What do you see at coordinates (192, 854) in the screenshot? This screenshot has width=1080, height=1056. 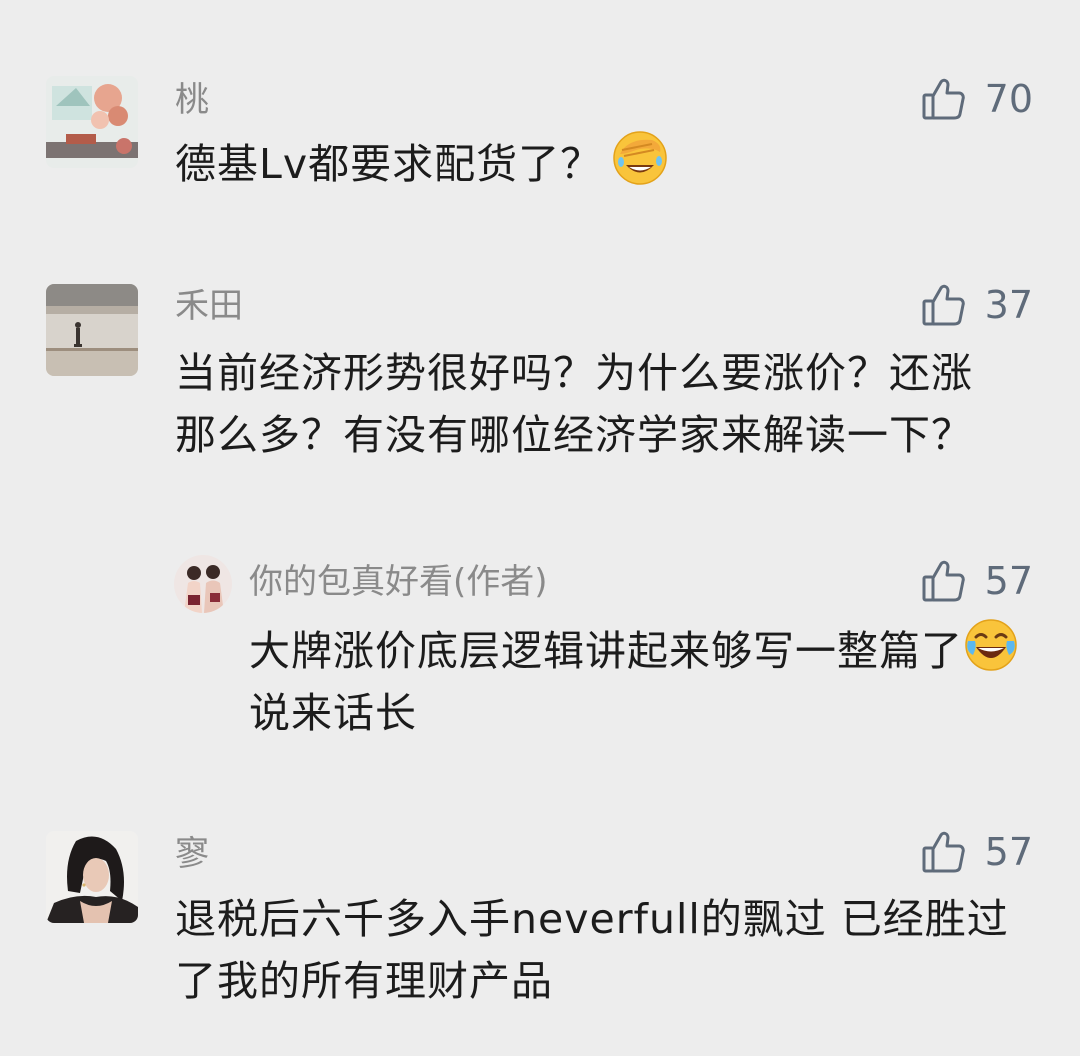 I see `commenter-name: 寥` at bounding box center [192, 854].